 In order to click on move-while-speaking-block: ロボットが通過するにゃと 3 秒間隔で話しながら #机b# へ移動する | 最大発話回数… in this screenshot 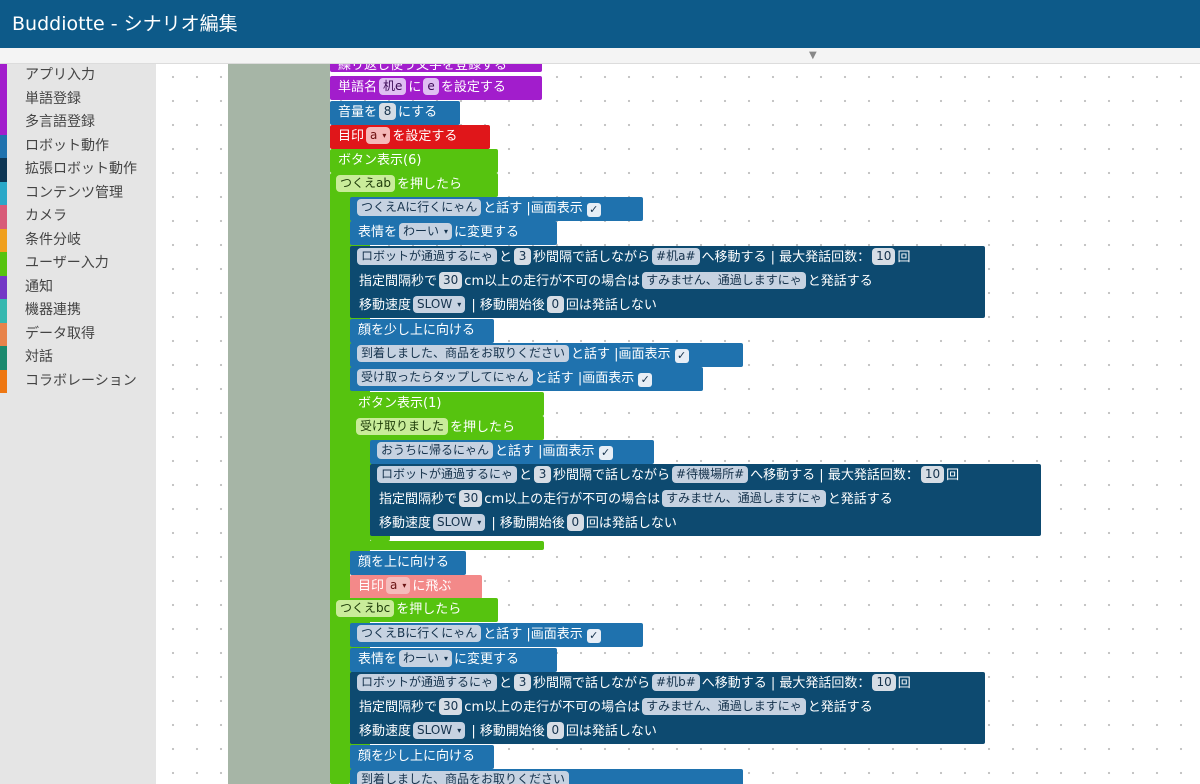, I will do `click(667, 708)`.